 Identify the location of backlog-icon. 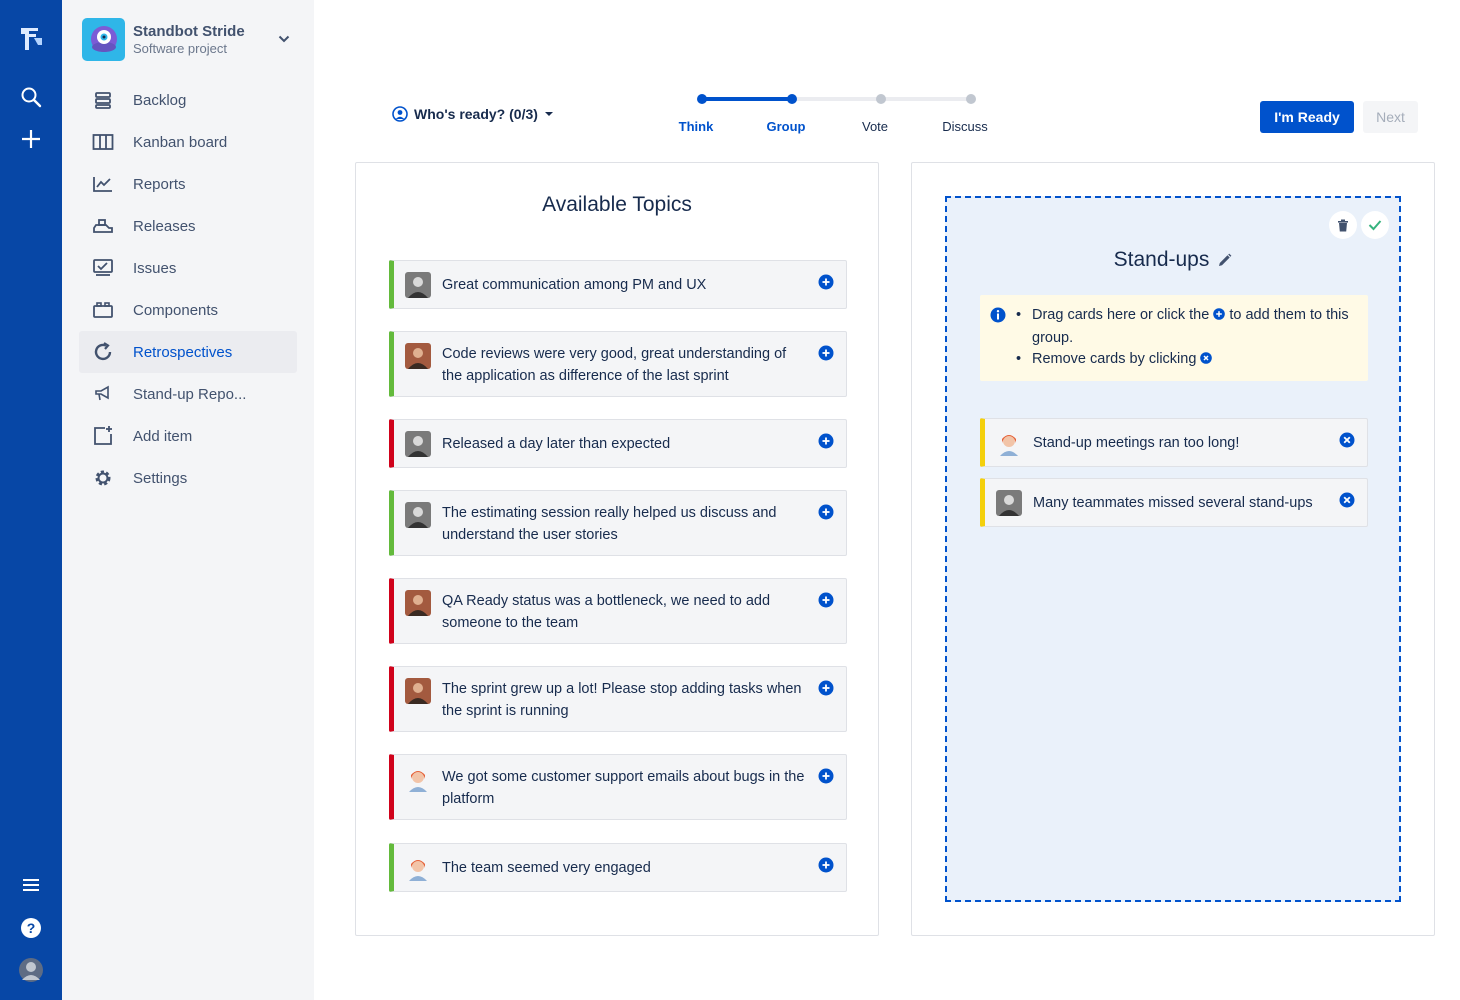
(103, 100).